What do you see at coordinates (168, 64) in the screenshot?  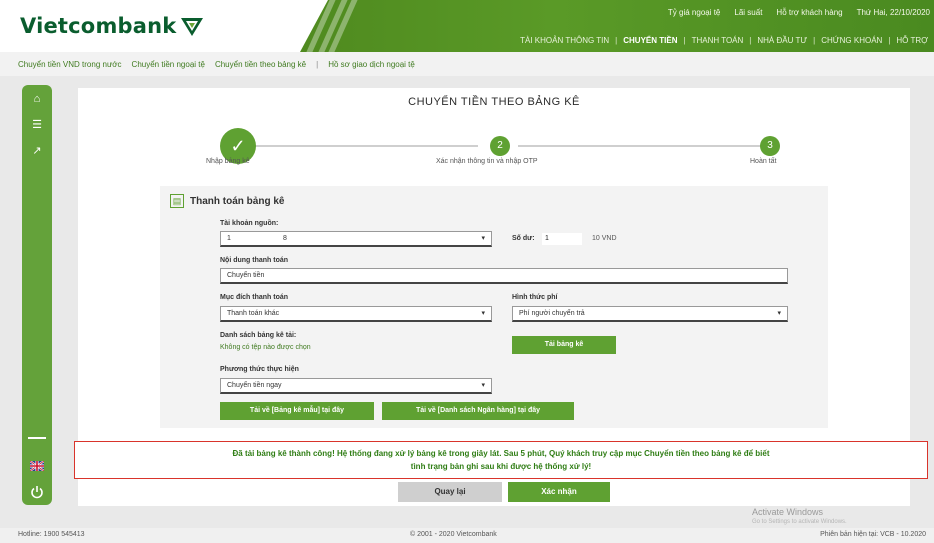 I see `subnav-foreign-transfer: Chuyển tiền ngoại tệ` at bounding box center [168, 64].